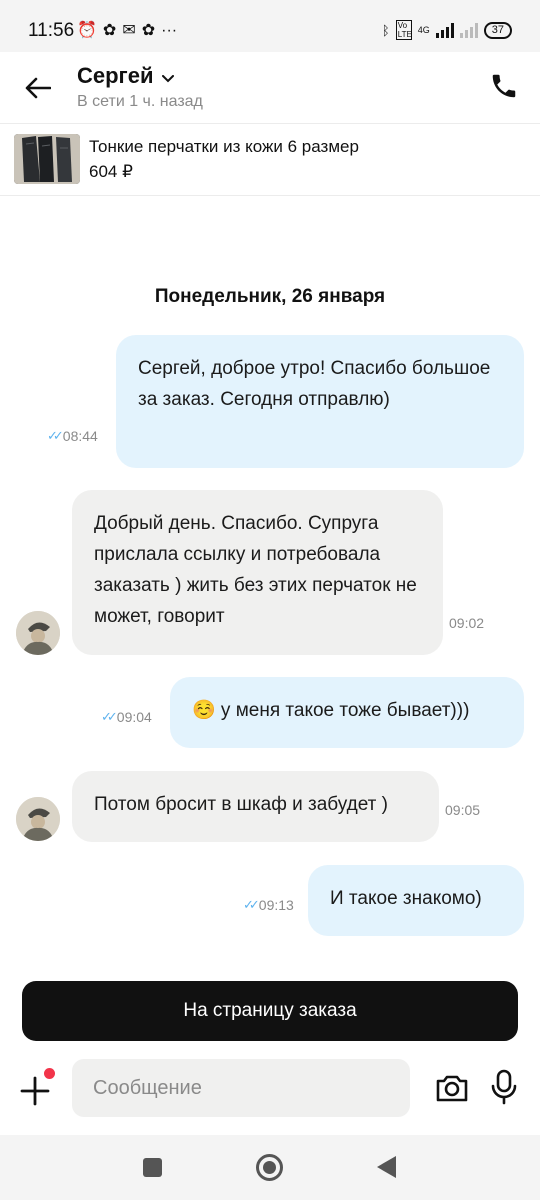  What do you see at coordinates (35, 1091) in the screenshot?
I see `plus-icon` at bounding box center [35, 1091].